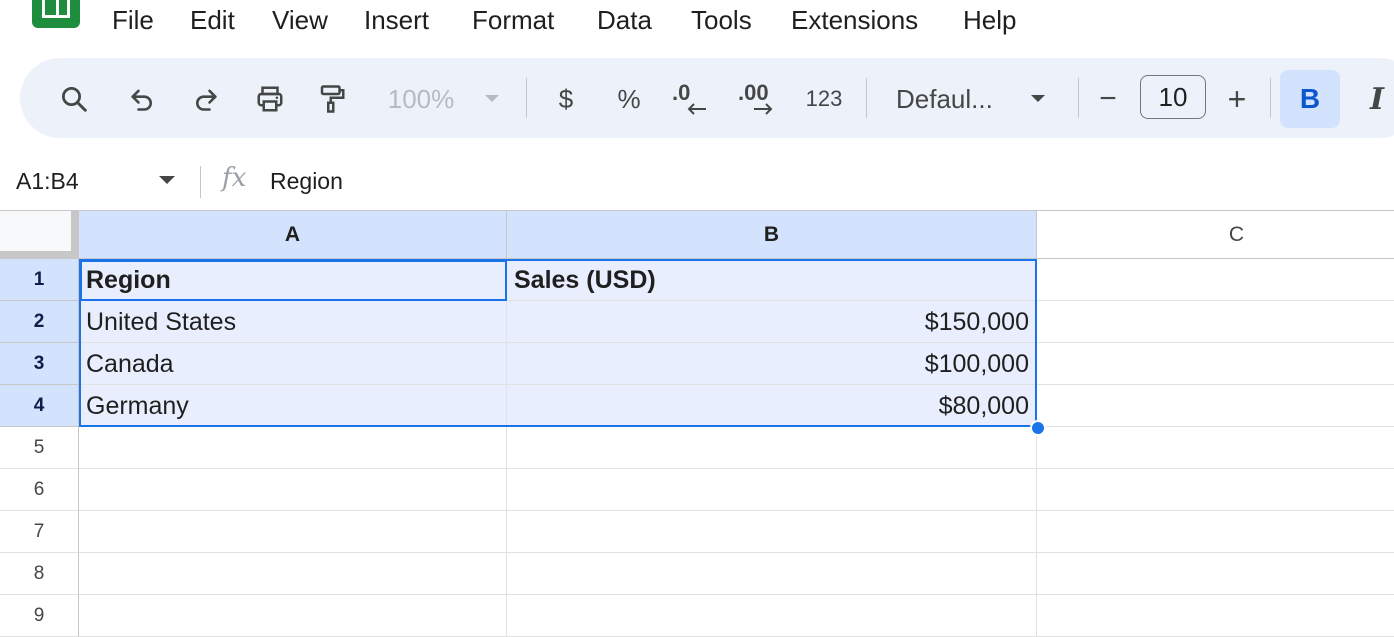 Image resolution: width=1394 pixels, height=637 pixels. Describe the element at coordinates (39, 364) in the screenshot. I see `row-header-3: 3` at that location.